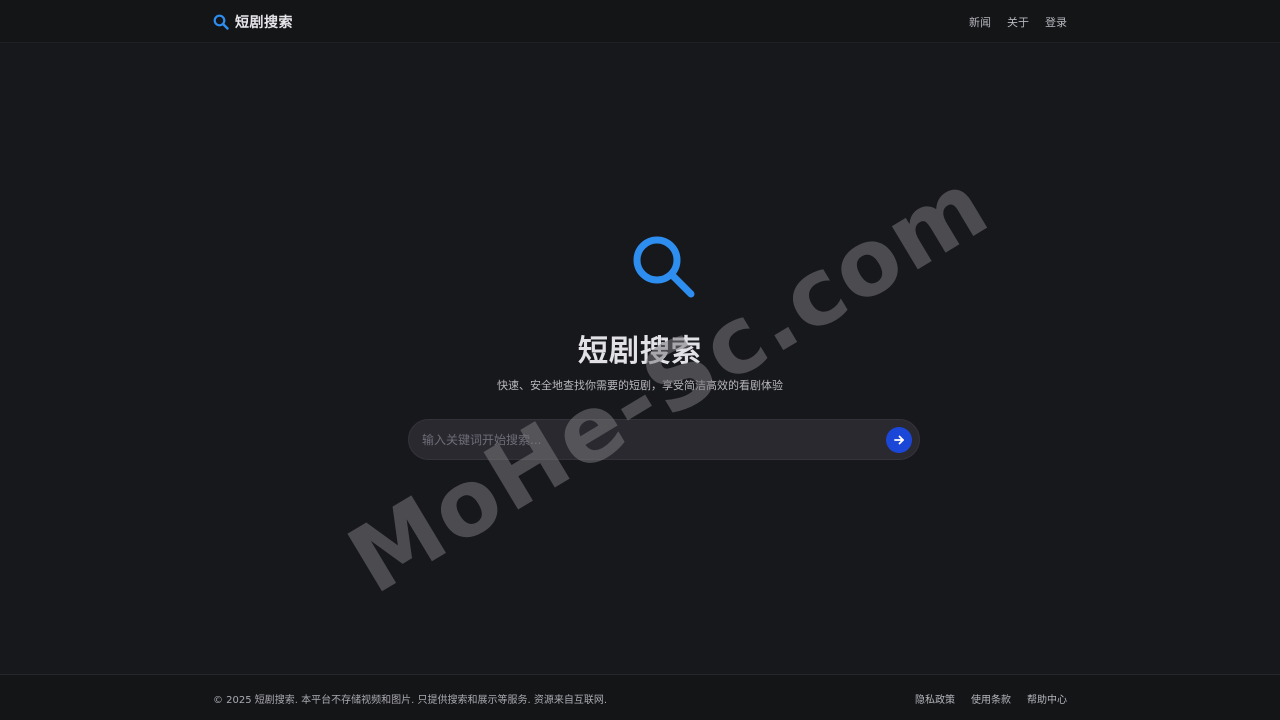 This screenshot has height=720, width=1280. I want to click on footer-links: 隐私政策 使用条款 帮助中心, so click(991, 698).